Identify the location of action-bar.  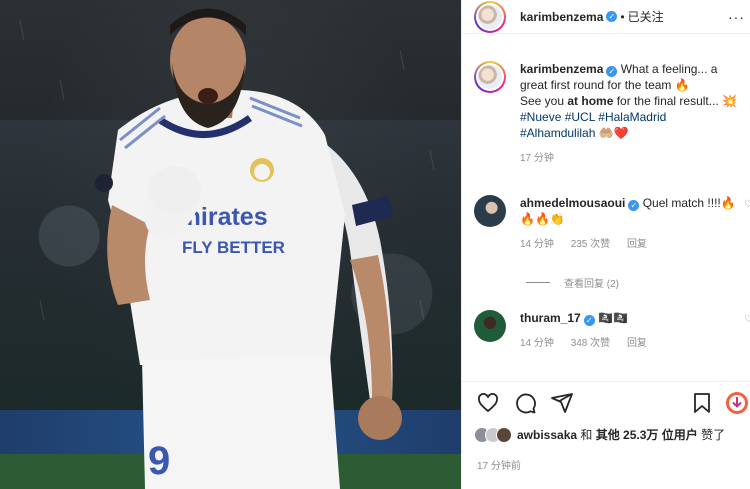
(606, 401).